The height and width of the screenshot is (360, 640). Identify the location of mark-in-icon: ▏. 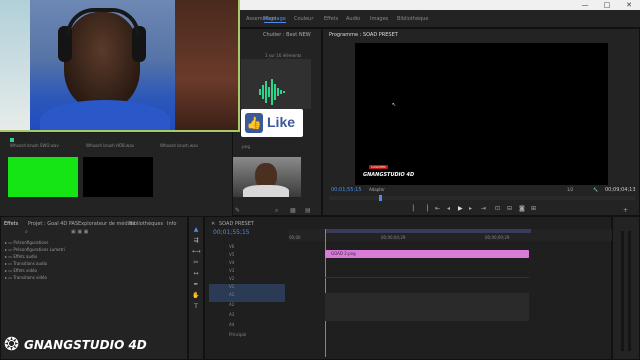
(415, 208).